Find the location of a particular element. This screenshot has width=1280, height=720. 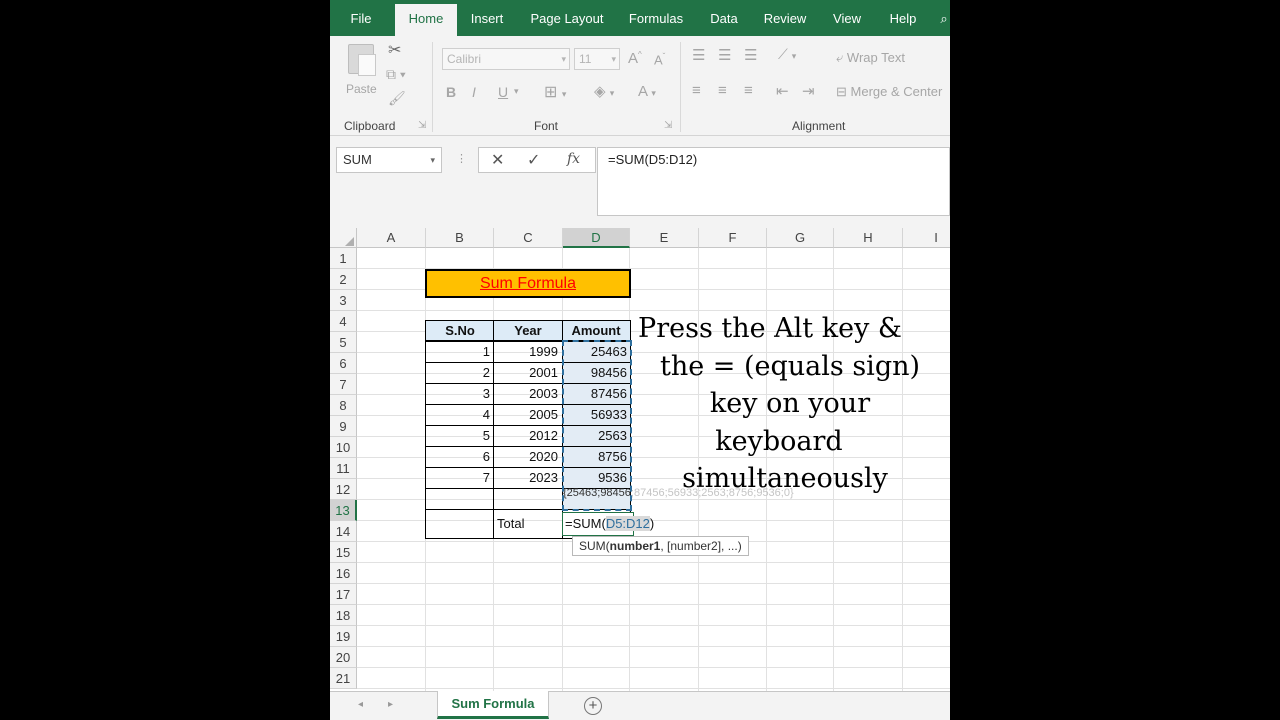

function-tooltip: SUM(number1, [number2], ...) is located at coordinates (660, 546).